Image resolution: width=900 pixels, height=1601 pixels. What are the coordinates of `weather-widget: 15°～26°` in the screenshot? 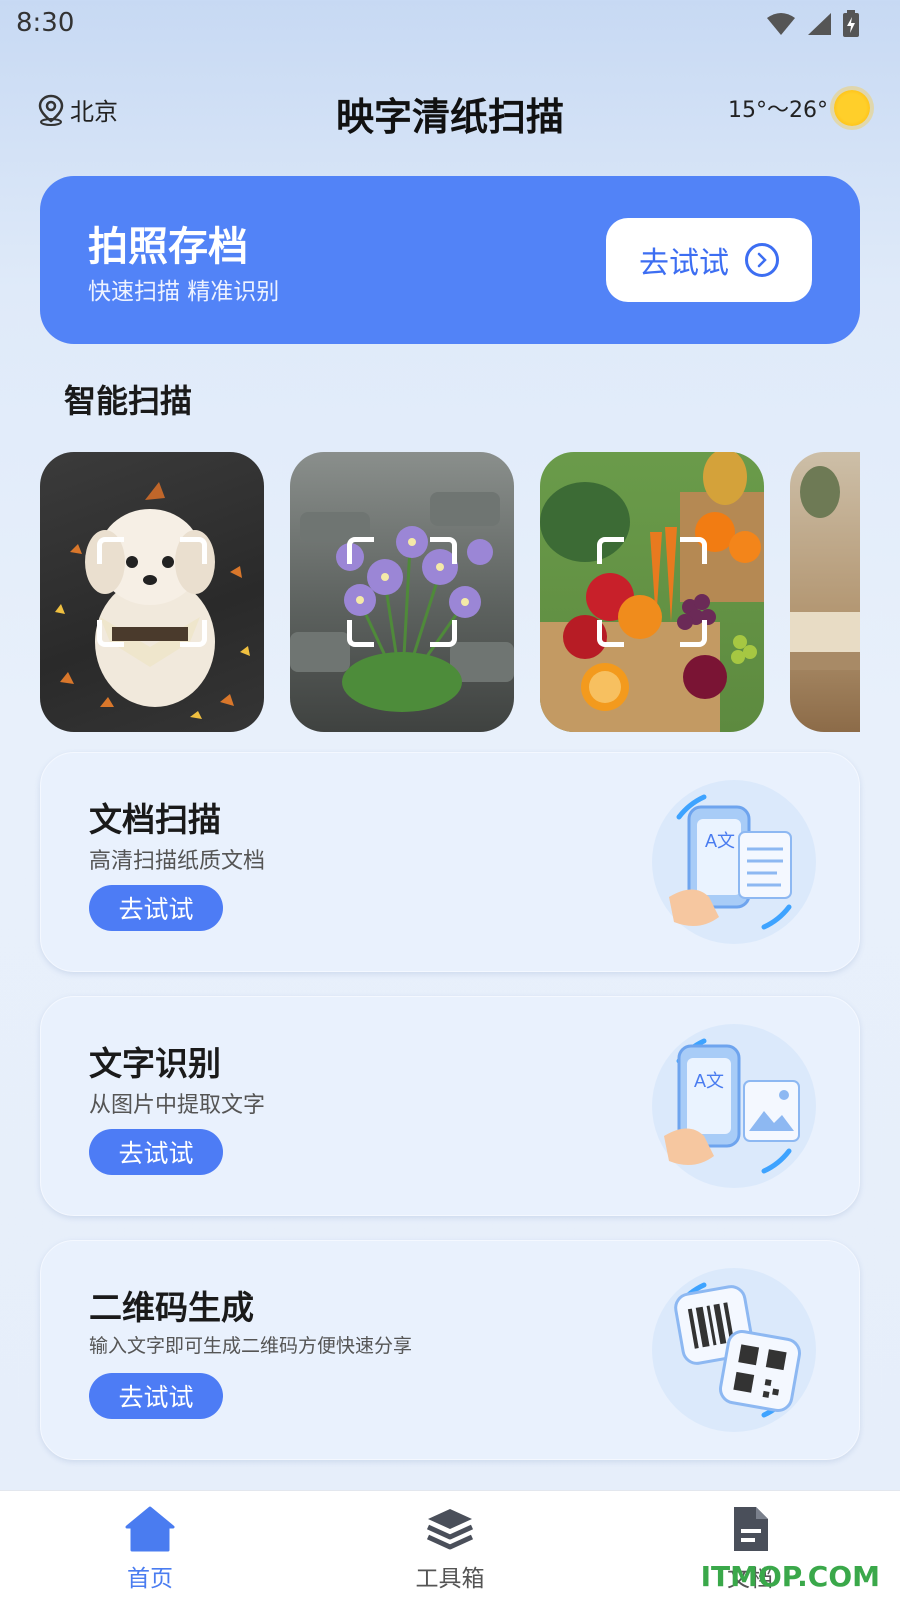 It's located at (799, 108).